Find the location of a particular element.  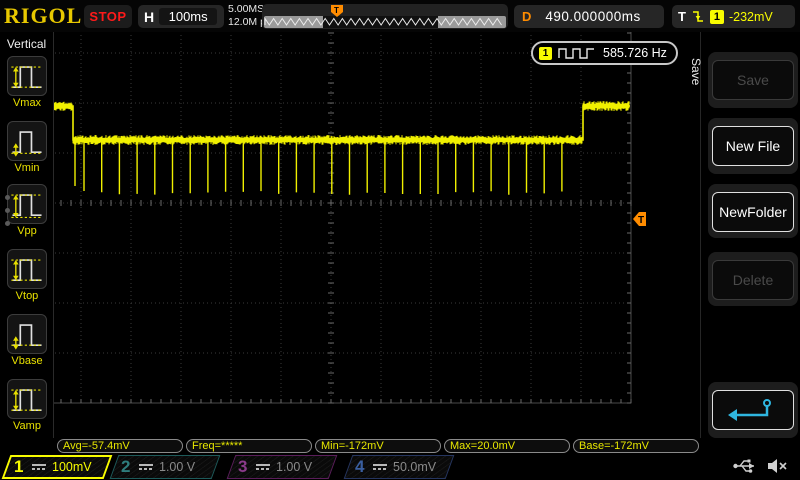

measure-item-vbase: Vbase is located at coordinates (27, 340).